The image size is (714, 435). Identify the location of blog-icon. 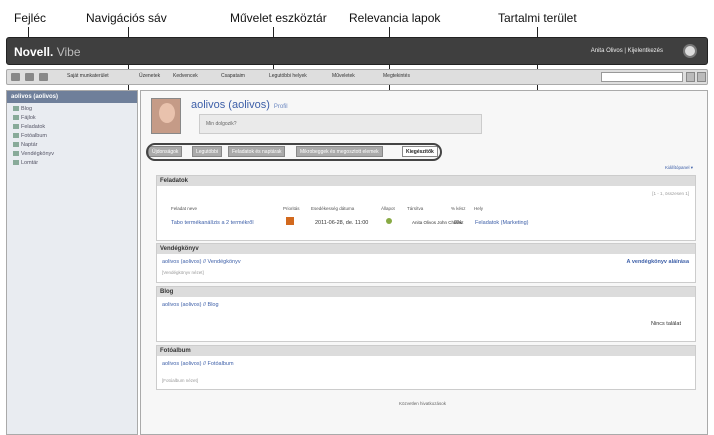
(16, 109).